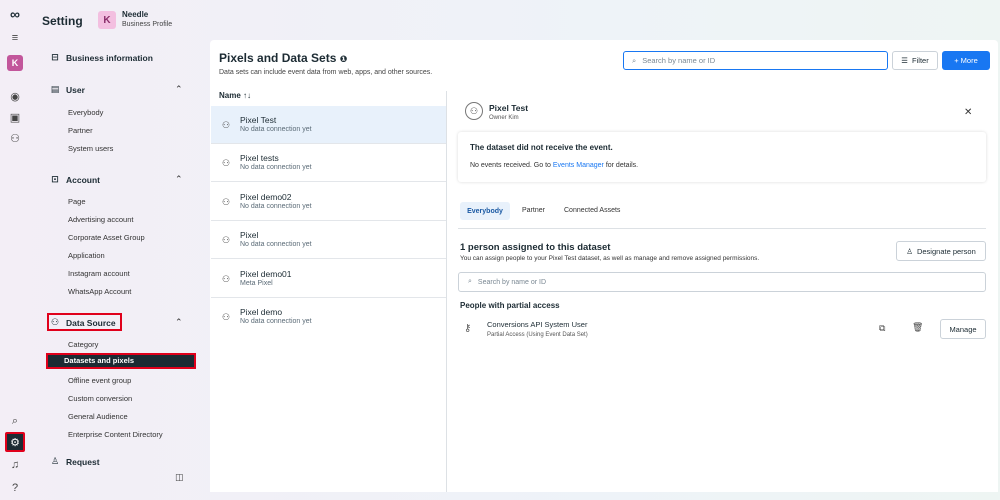 The image size is (1000, 500). Describe the element at coordinates (90, 148) in the screenshot. I see `sidebar-item-system-users: System users` at that location.